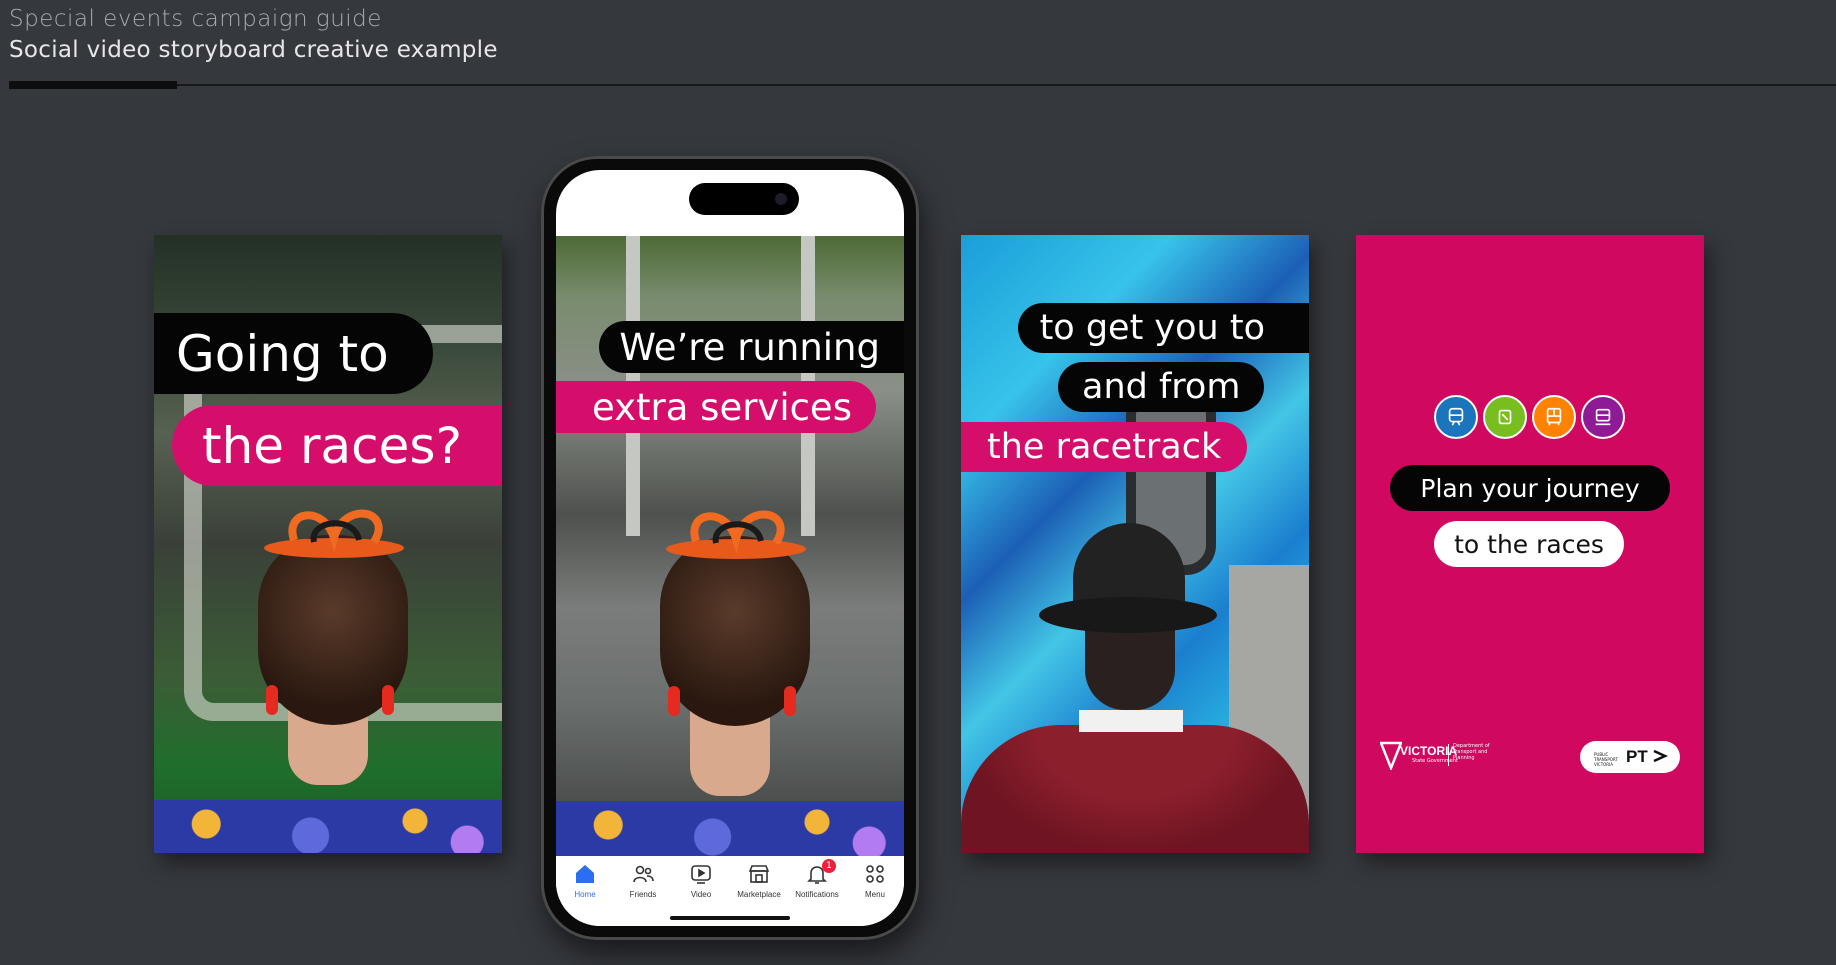 The height and width of the screenshot is (965, 1836). What do you see at coordinates (701, 894) in the screenshot?
I see `tab-label: Video` at bounding box center [701, 894].